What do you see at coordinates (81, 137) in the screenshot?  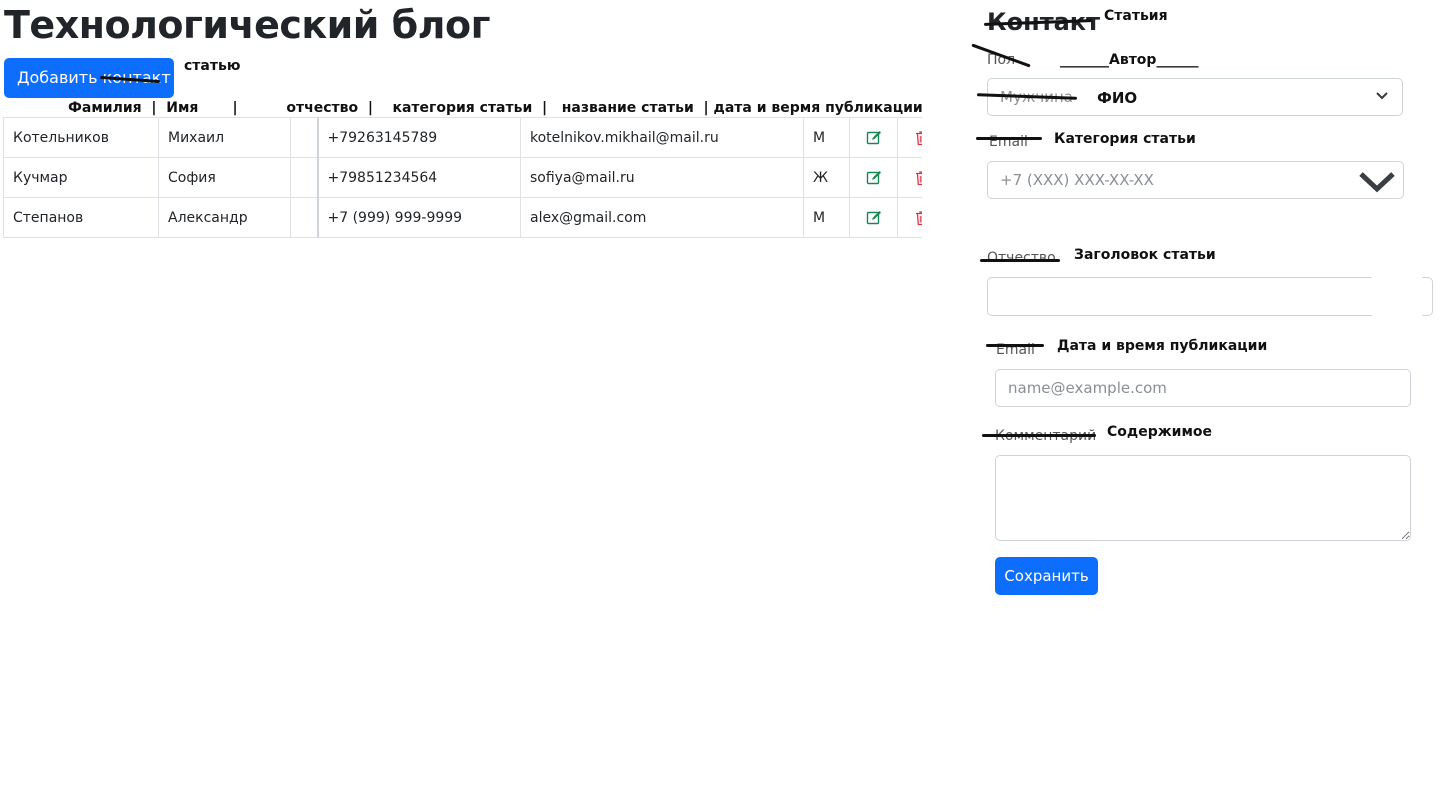 I see `cell-last-name: Котельников` at bounding box center [81, 137].